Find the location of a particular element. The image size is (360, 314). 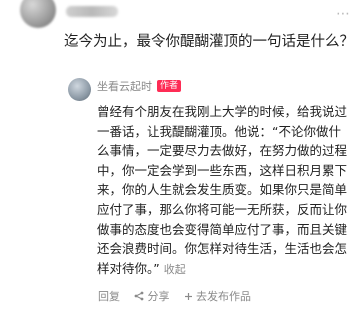

question-author-avatar is located at coordinates (38, 14).